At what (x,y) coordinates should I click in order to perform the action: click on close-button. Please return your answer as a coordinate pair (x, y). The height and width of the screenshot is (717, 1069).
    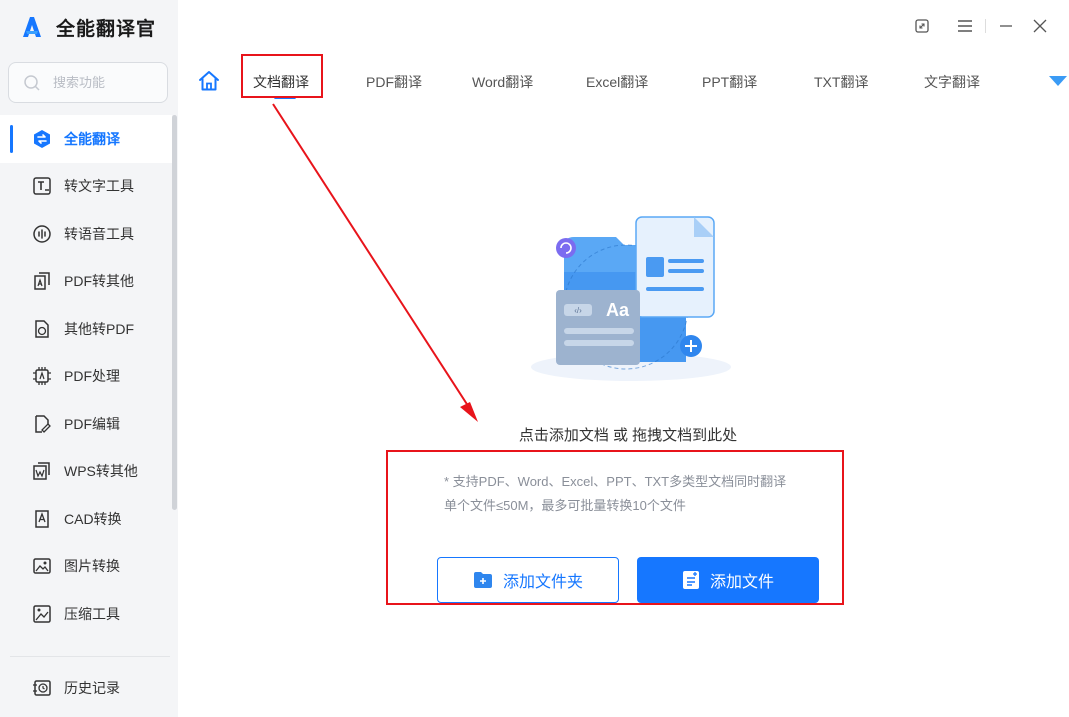
    Looking at the image, I should click on (1040, 26).